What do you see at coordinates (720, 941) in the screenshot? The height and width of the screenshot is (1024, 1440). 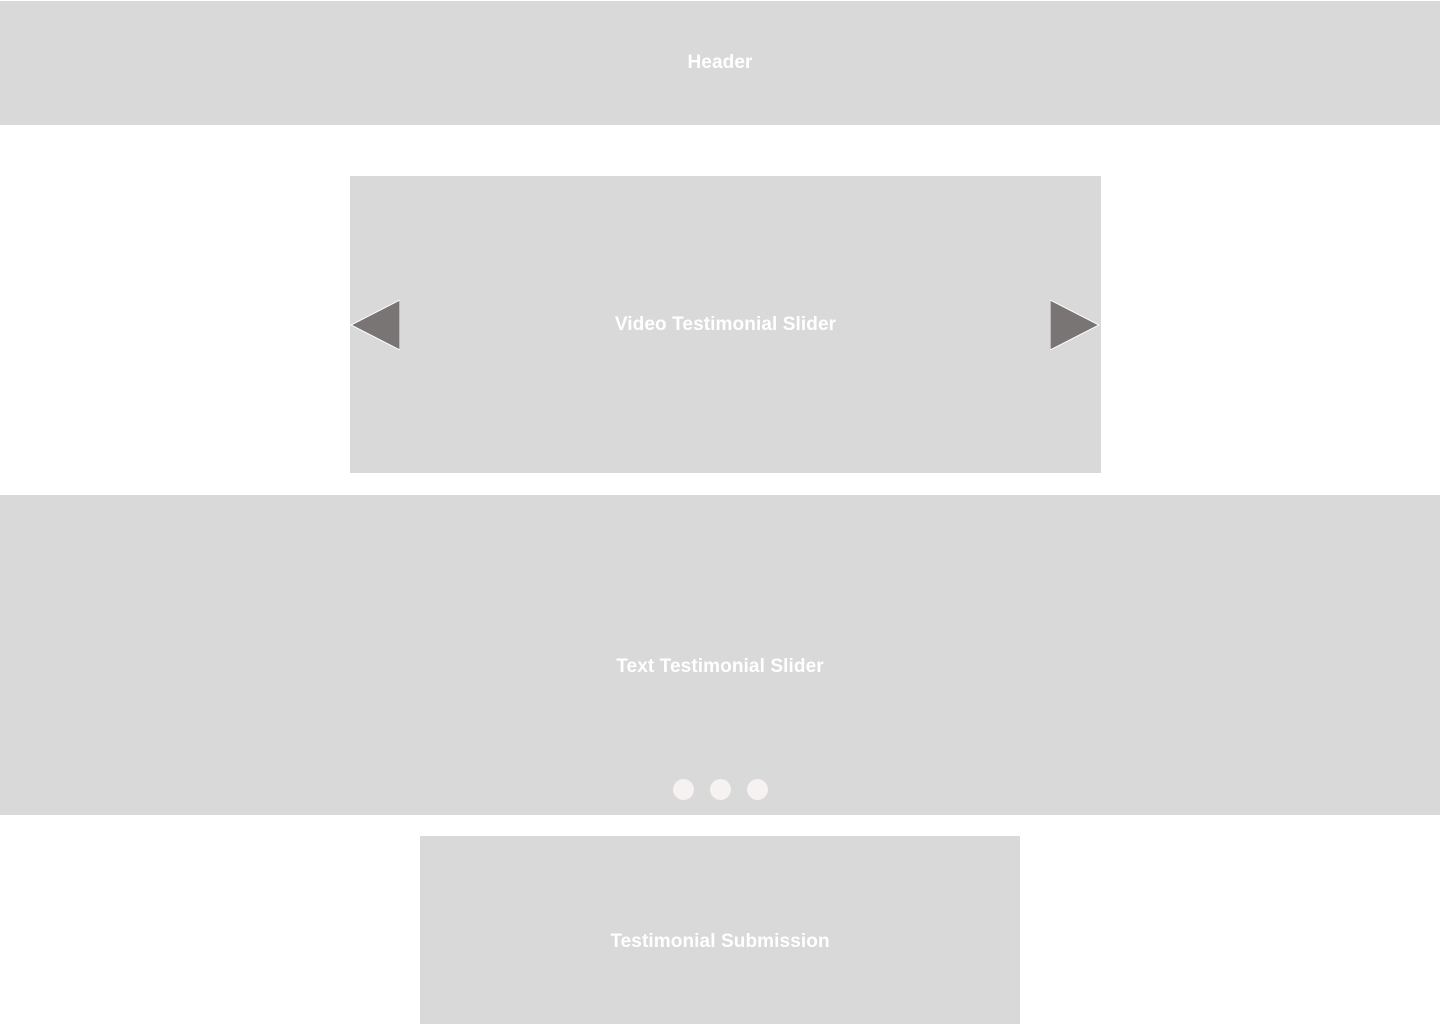 I see `submission-label: Testimonial Submission` at bounding box center [720, 941].